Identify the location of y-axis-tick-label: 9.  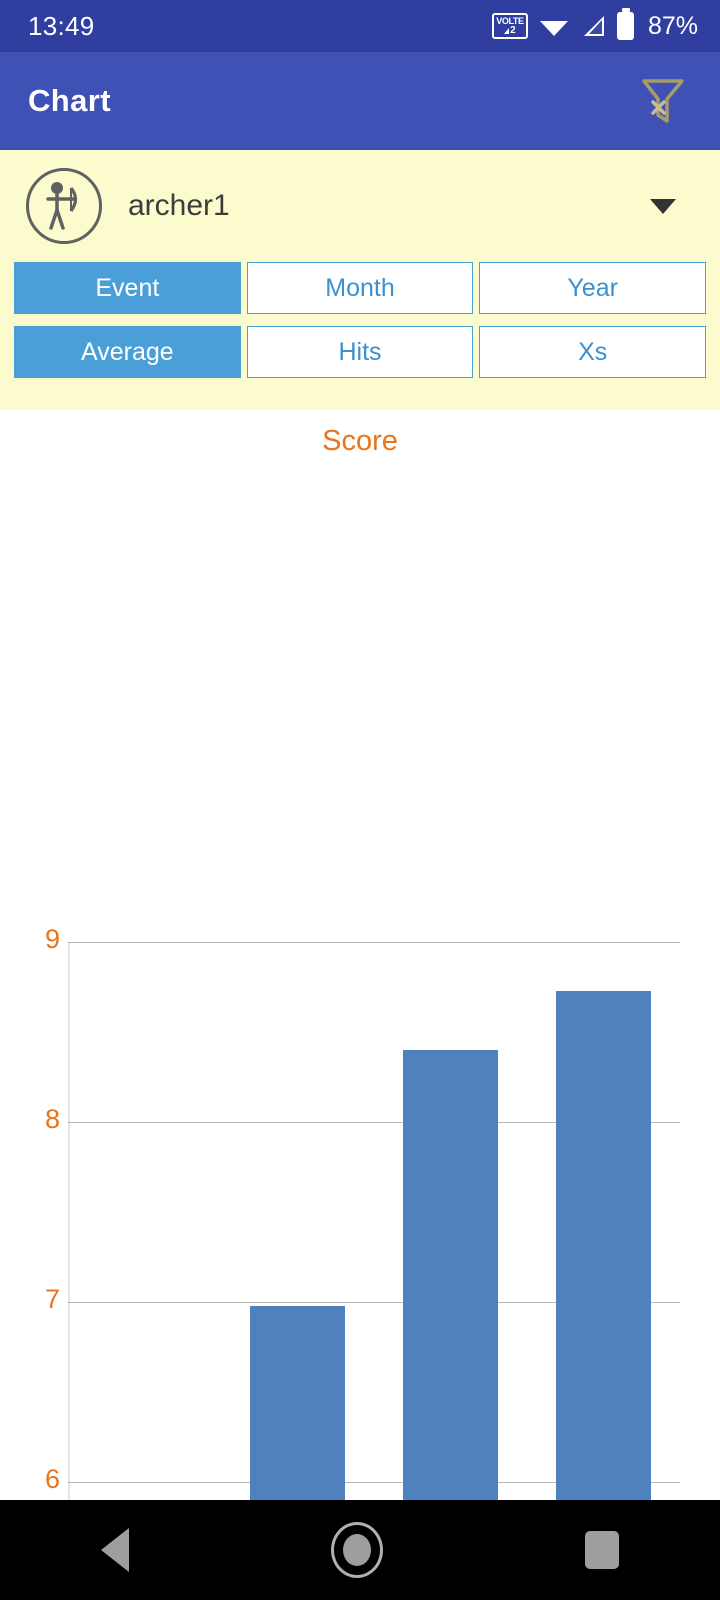
(52, 939).